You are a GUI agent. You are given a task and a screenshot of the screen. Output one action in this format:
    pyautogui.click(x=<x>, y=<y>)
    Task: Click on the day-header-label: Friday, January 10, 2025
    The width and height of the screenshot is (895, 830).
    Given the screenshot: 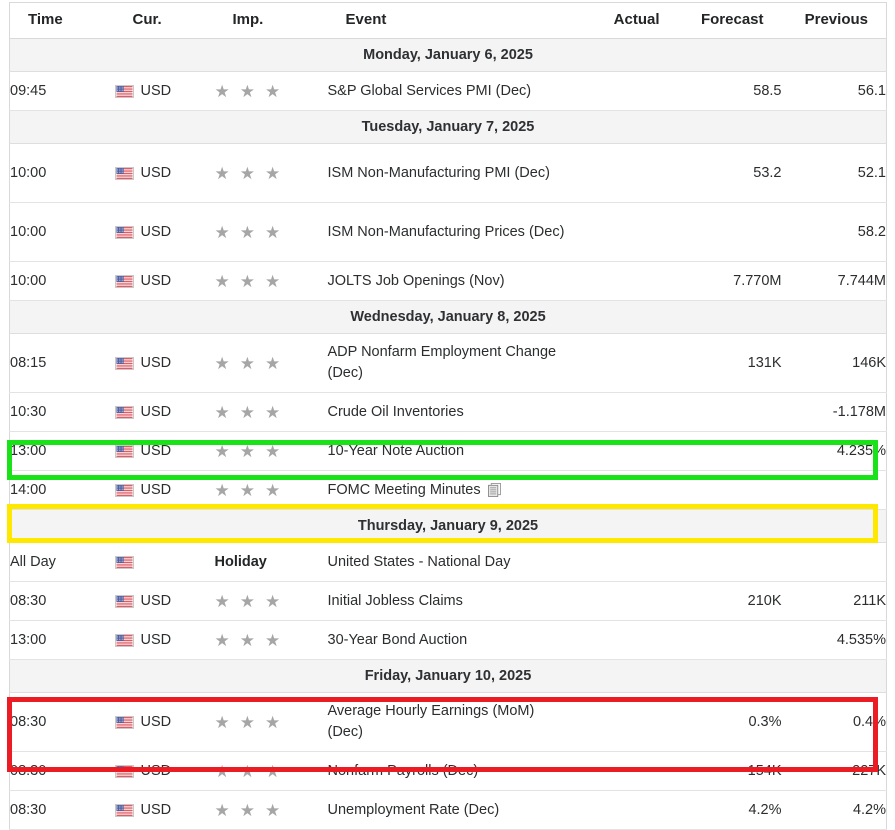 What is the action you would take?
    pyautogui.click(x=448, y=676)
    